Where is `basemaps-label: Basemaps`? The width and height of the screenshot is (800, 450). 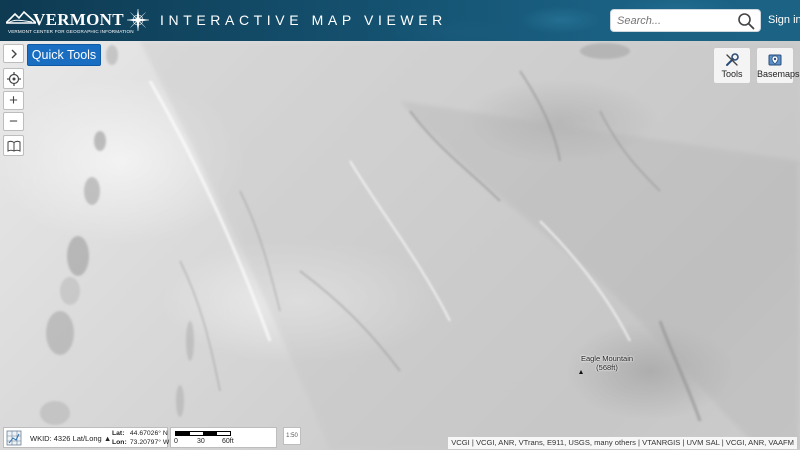 basemaps-label: Basemaps is located at coordinates (778, 74).